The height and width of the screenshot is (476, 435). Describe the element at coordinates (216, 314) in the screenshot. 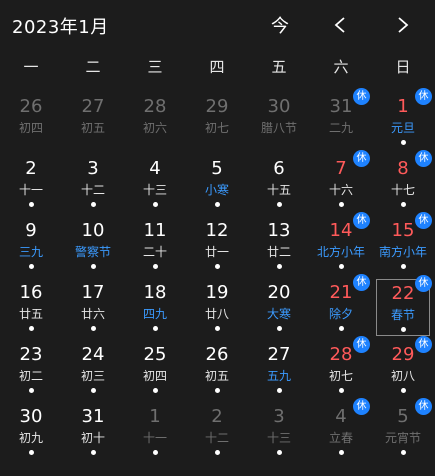

I see `lunar-date-label: 廿八` at that location.